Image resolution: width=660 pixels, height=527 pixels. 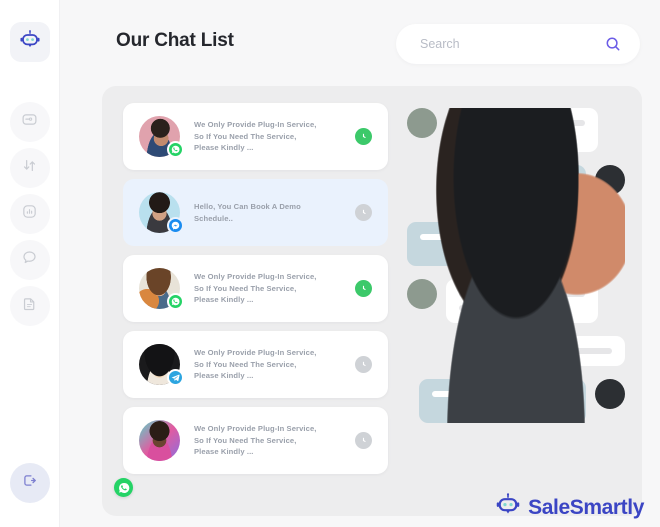 I want to click on messenger-icon, so click(x=175, y=225).